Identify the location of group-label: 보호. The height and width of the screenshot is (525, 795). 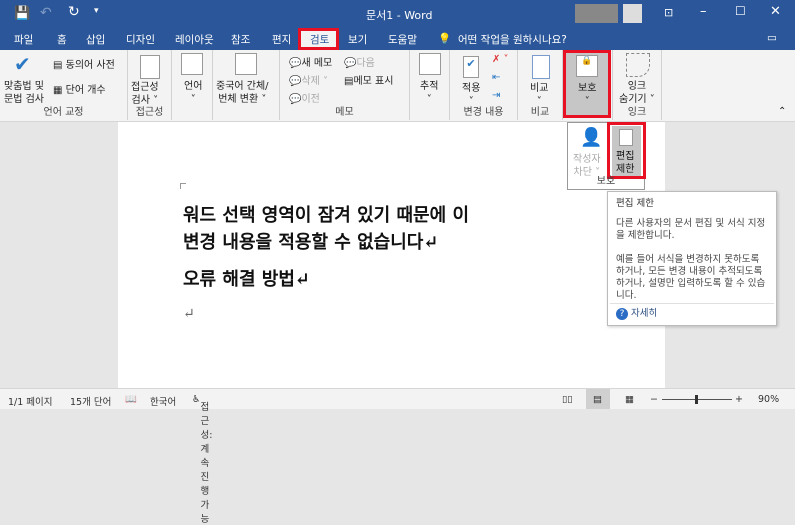
(606, 181).